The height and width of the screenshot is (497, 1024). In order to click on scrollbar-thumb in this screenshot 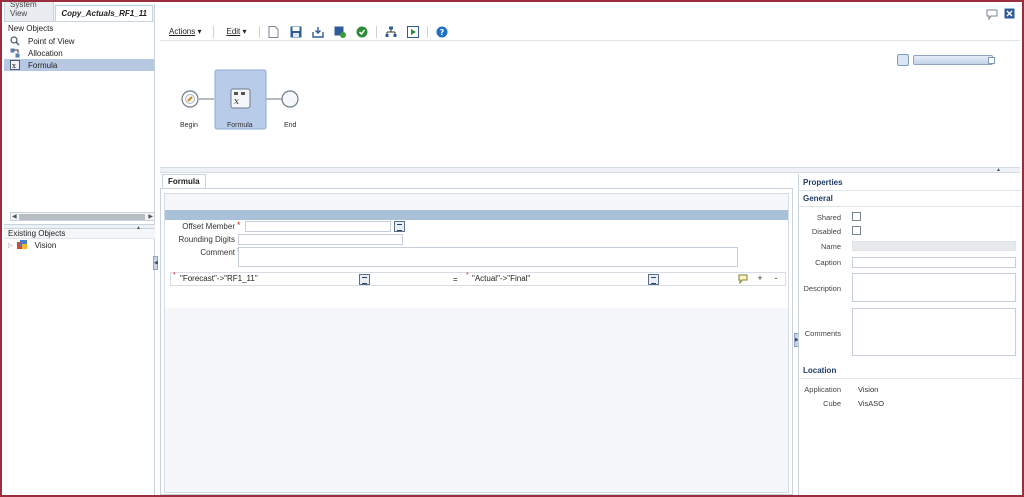, I will do `click(82, 217)`.